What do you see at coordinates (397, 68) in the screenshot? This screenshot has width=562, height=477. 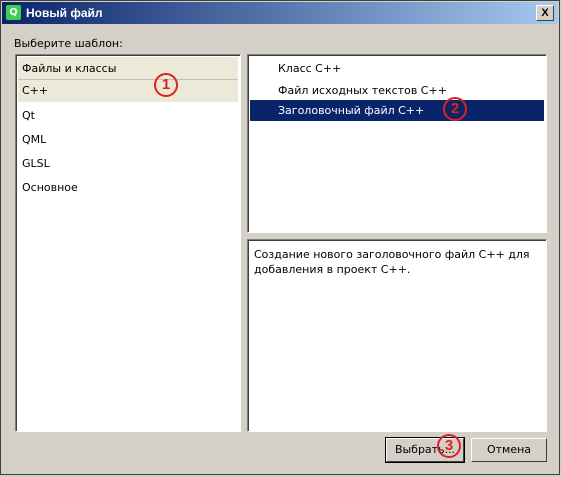 I see `template-item-cpp-class: Класс C++` at bounding box center [397, 68].